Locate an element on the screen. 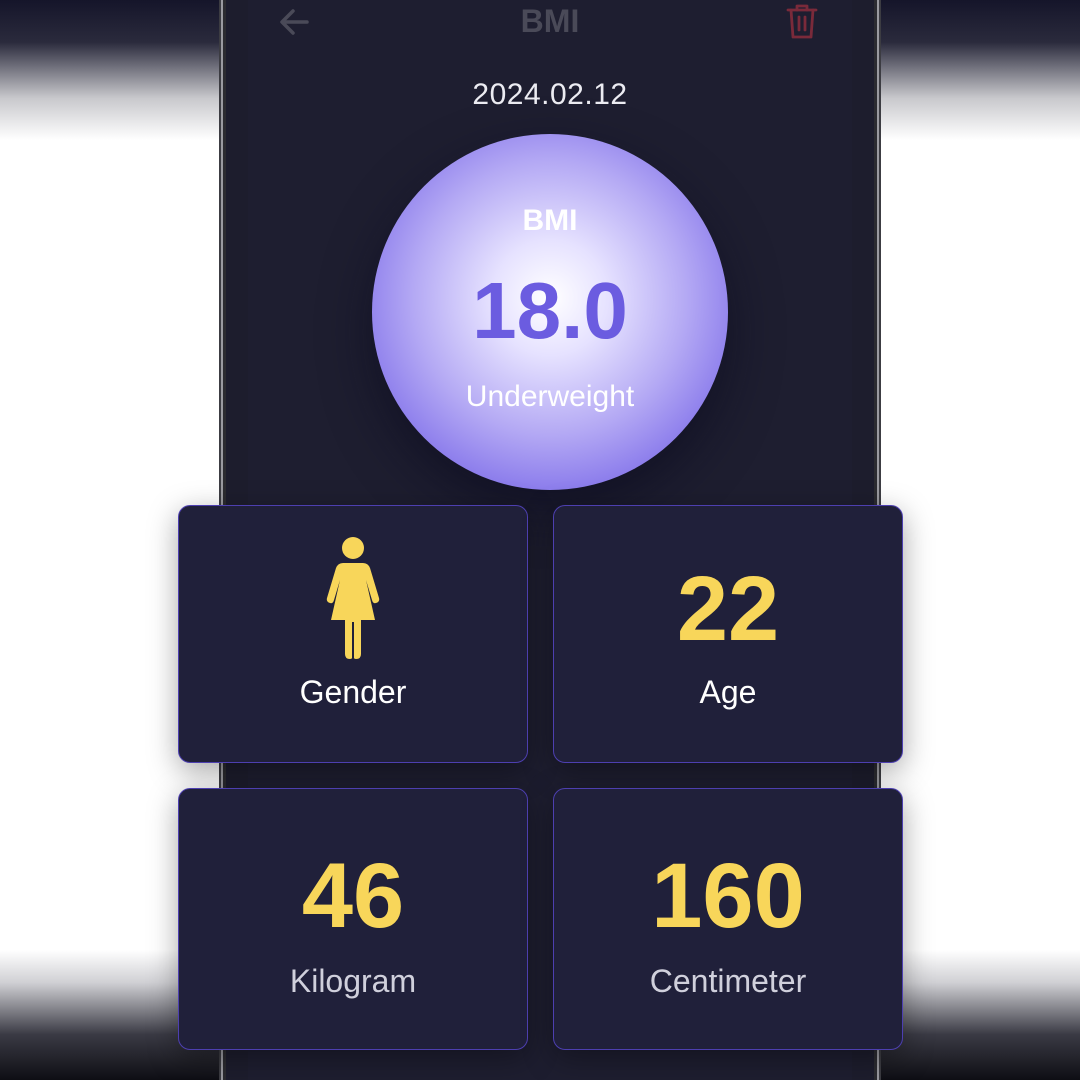 The height and width of the screenshot is (1080, 1080). age-value: 22 is located at coordinates (728, 609).